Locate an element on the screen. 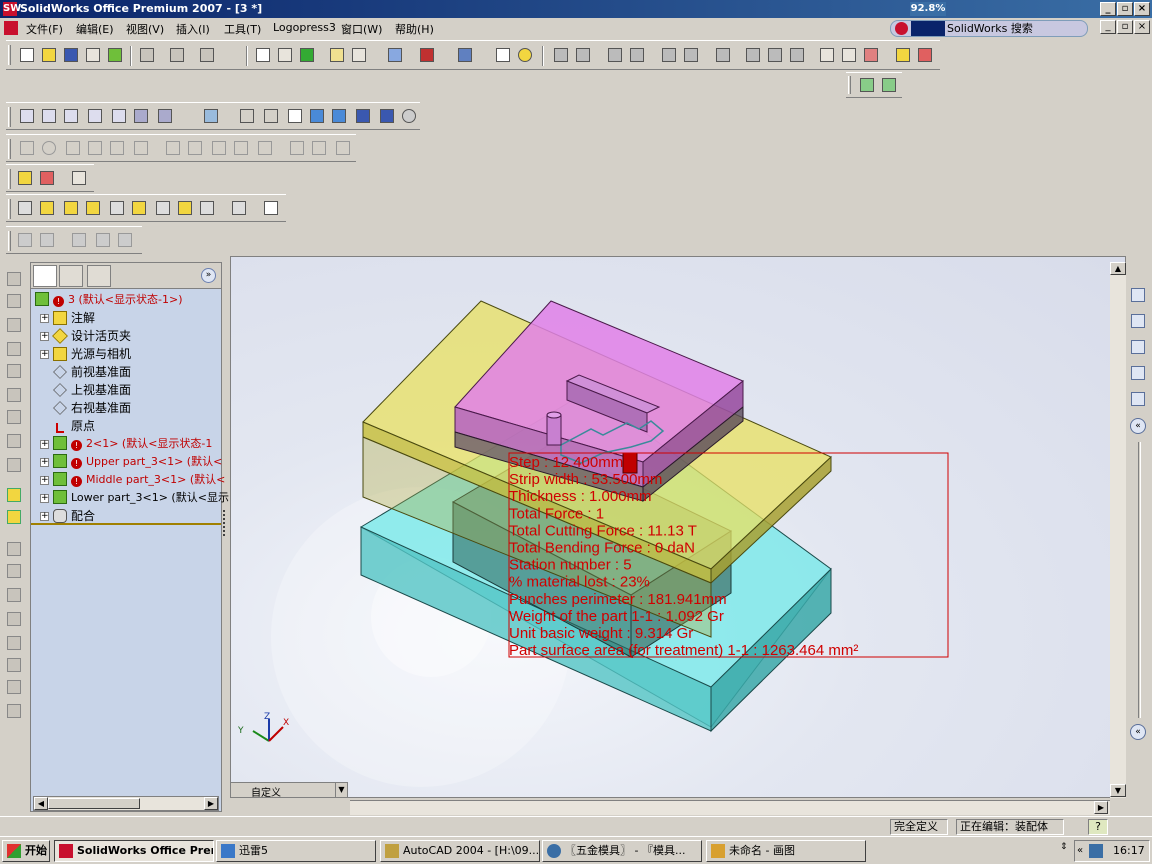 The height and width of the screenshot is (864, 1152). tree-node-part-2: ! 2<1> (默认<显示状态-1 is located at coordinates (132, 444).